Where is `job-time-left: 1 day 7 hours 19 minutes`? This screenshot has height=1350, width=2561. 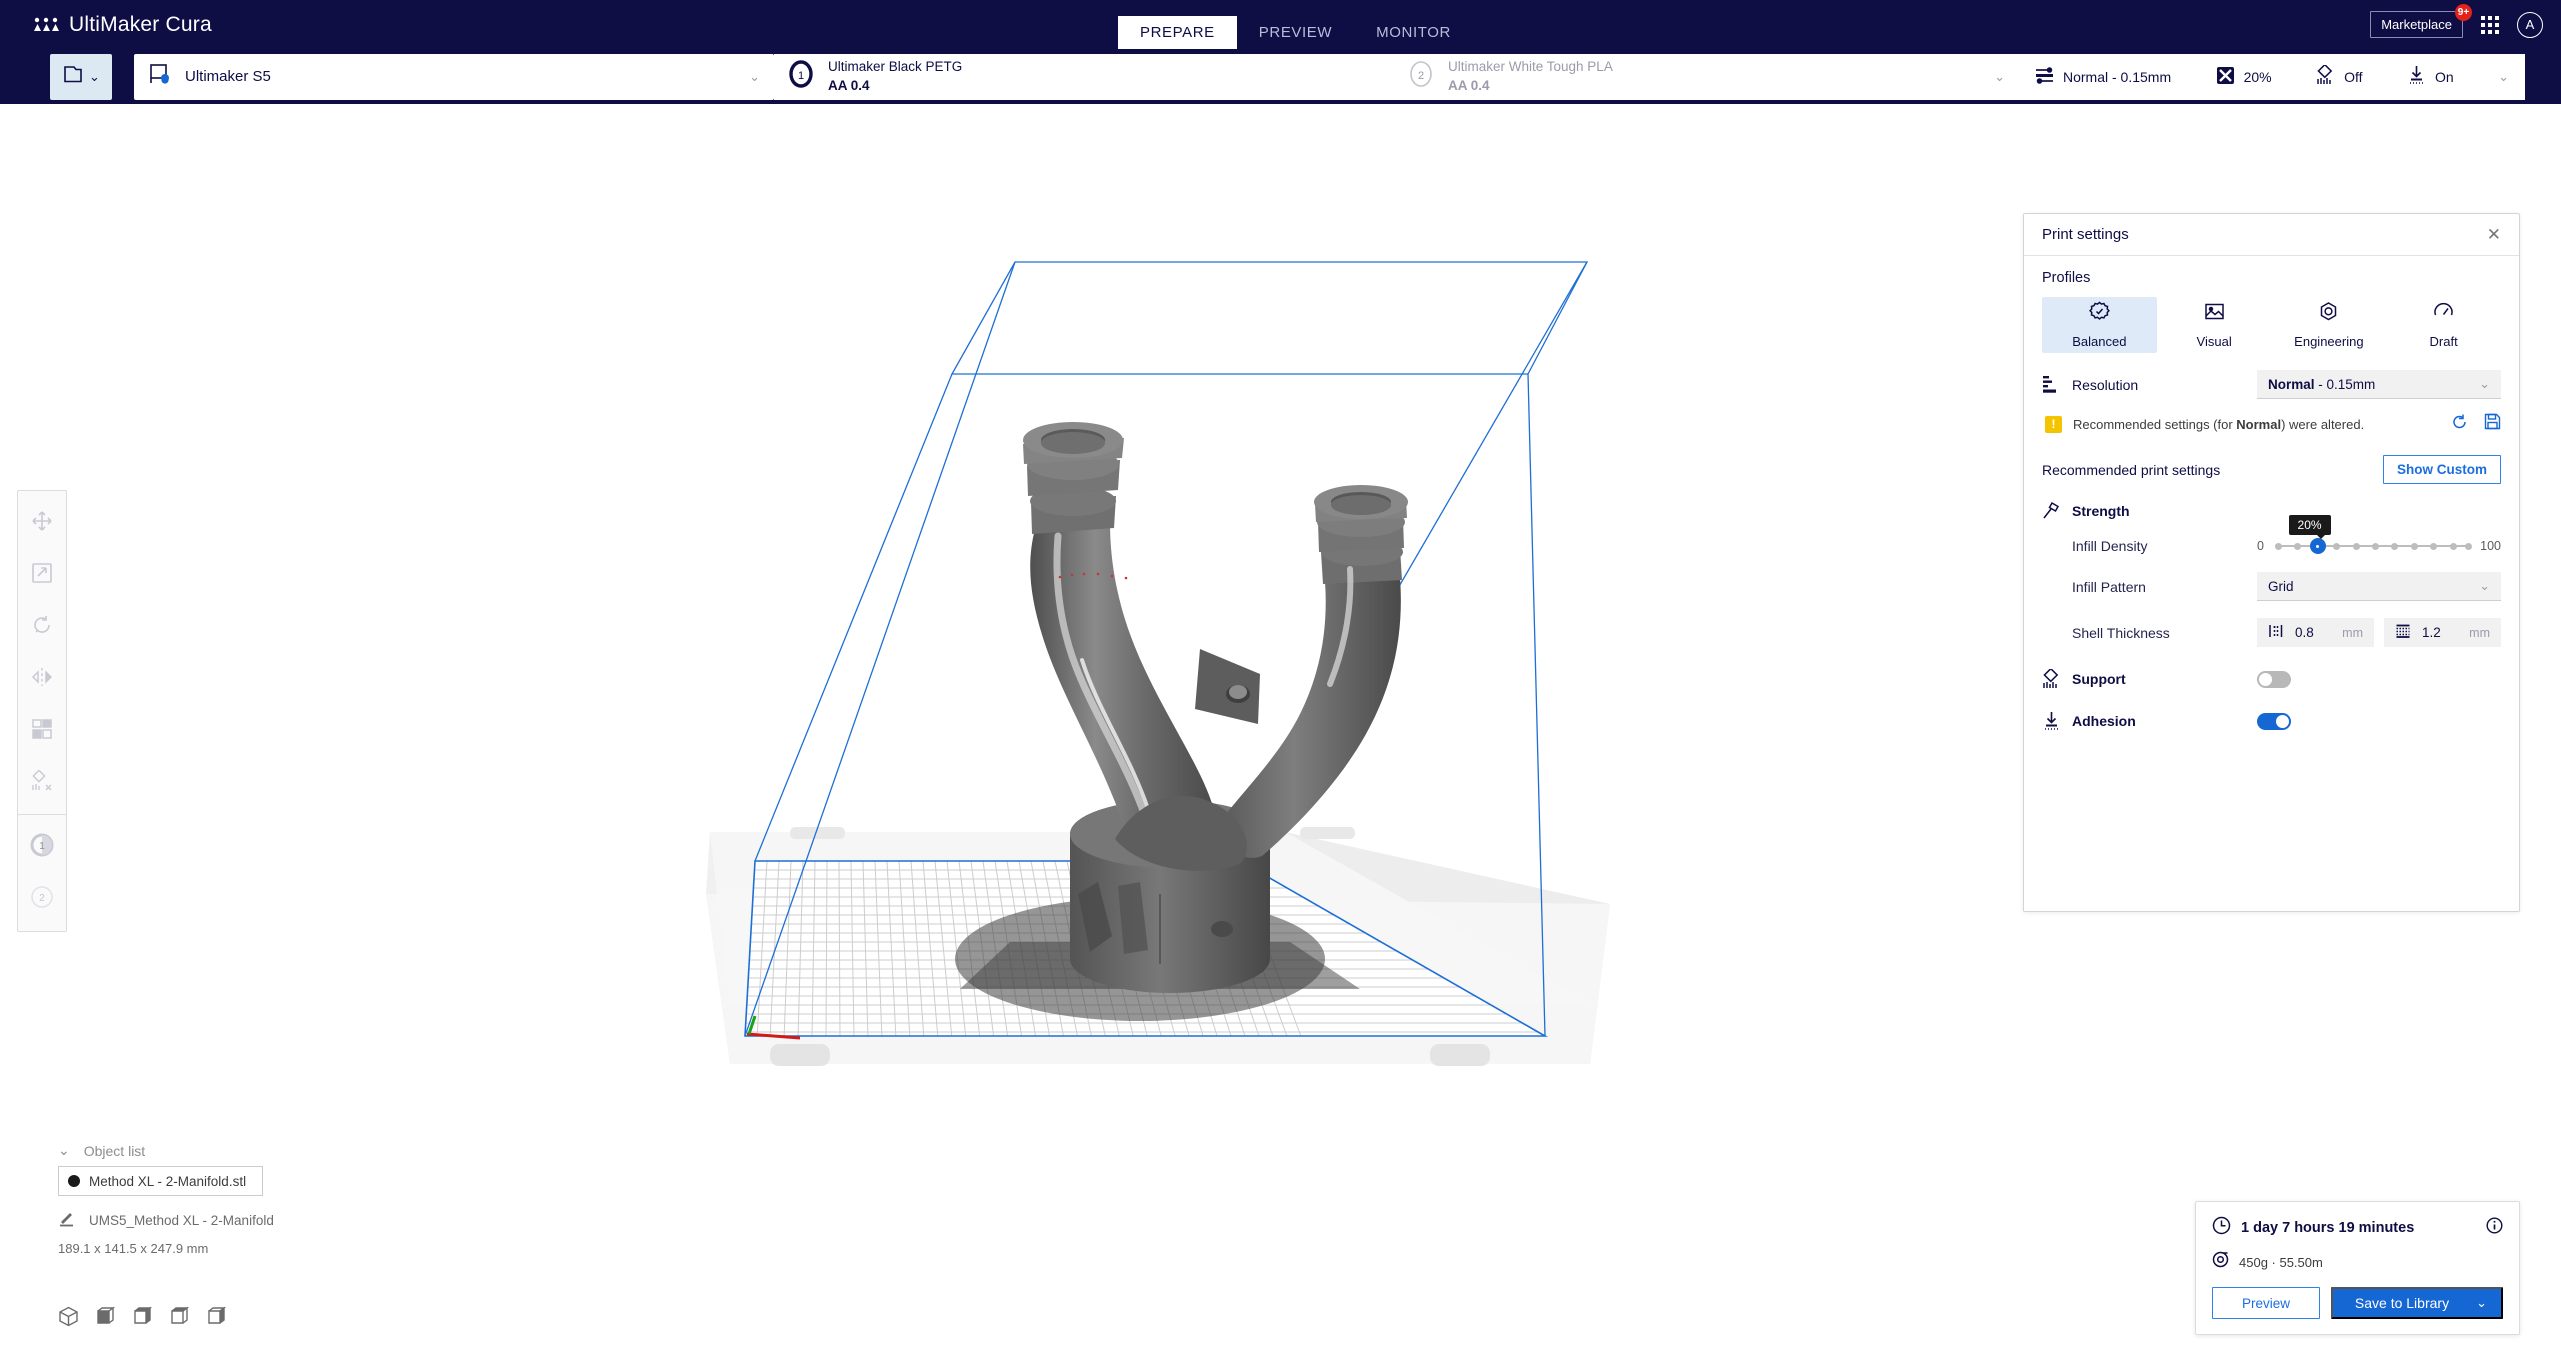
job-time-left: 1 day 7 hours 19 minutes is located at coordinates (2313, 1228).